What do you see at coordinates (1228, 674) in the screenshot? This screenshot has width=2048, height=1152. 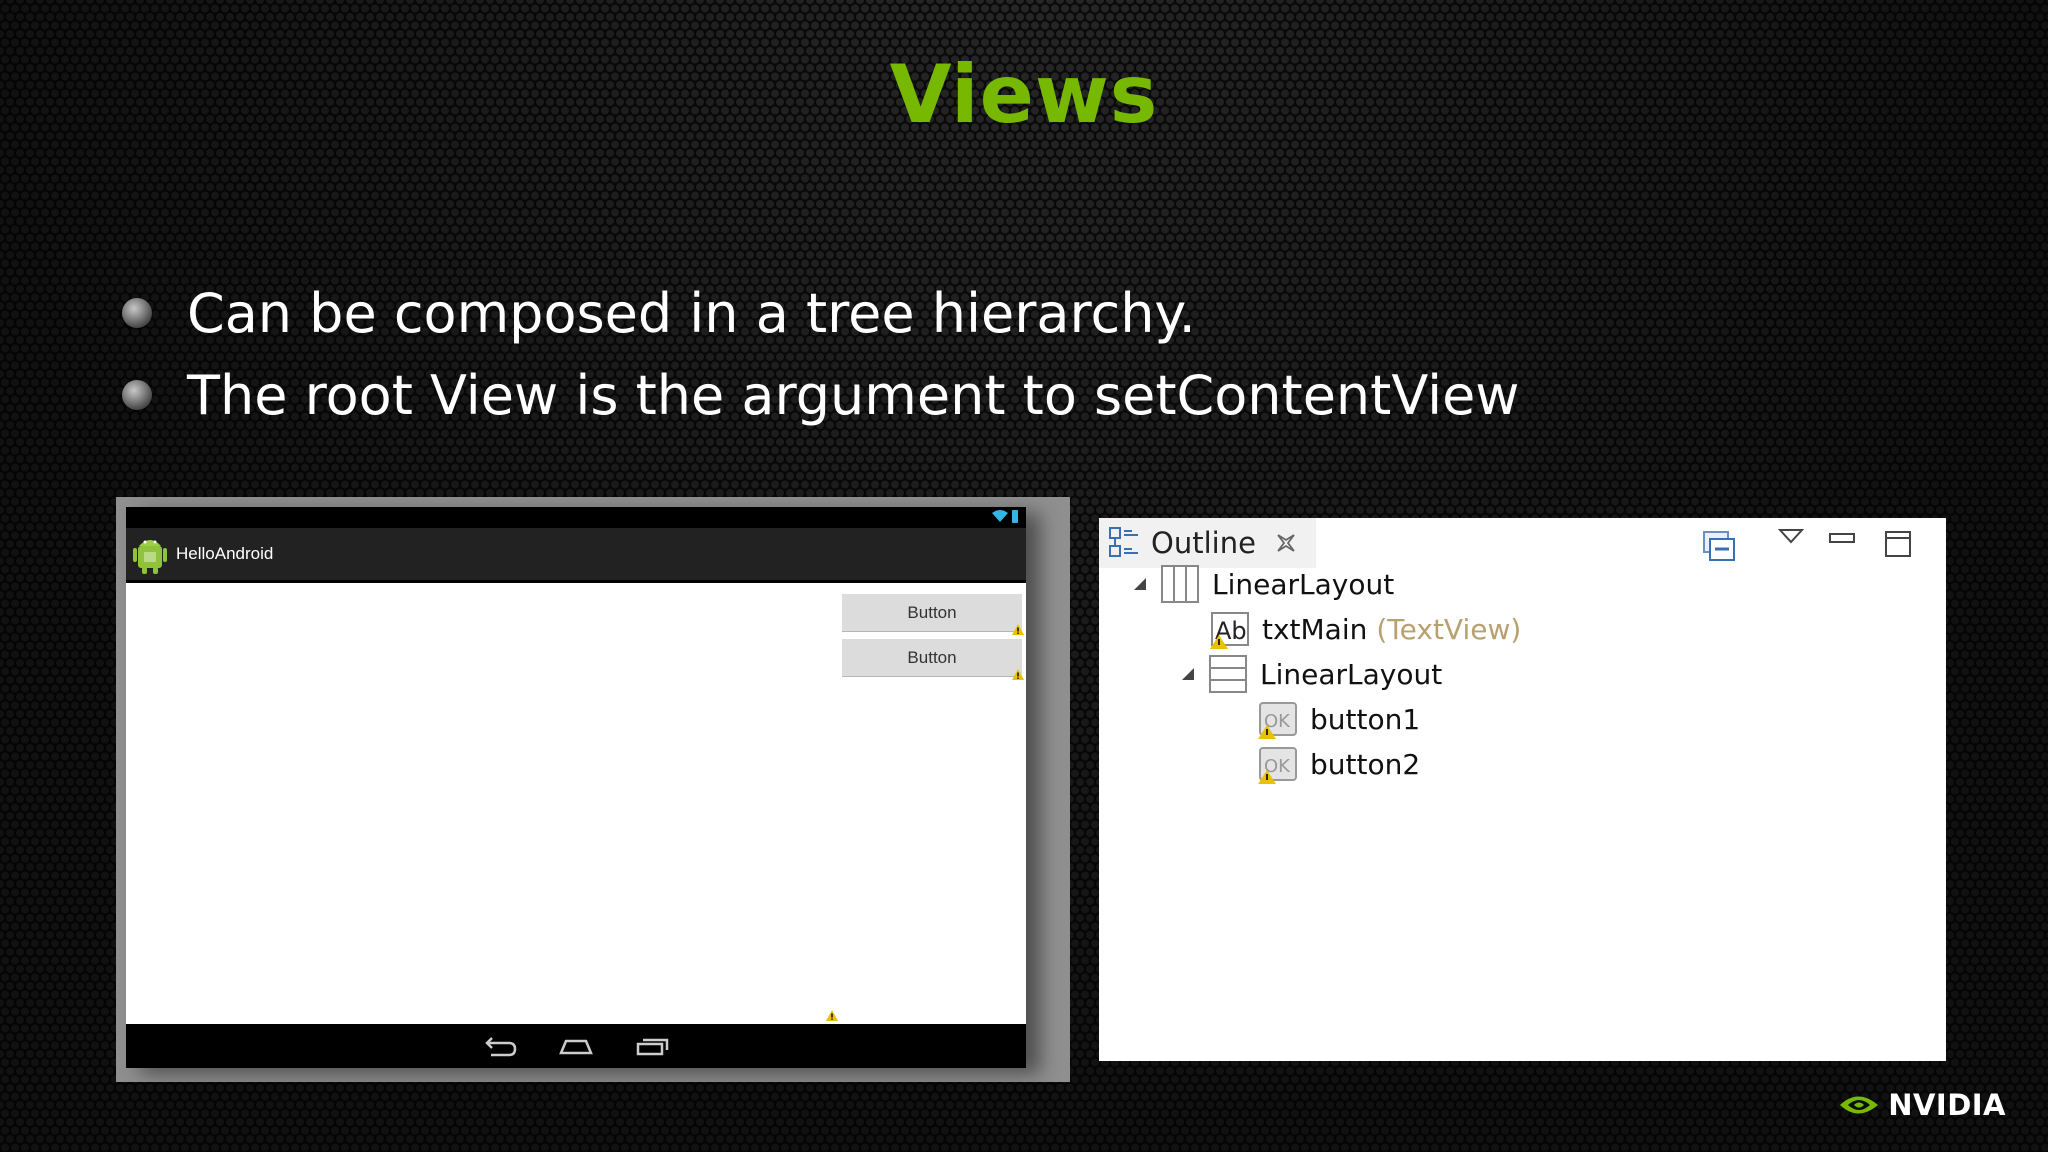 I see `linear-layout-vertical-icon` at bounding box center [1228, 674].